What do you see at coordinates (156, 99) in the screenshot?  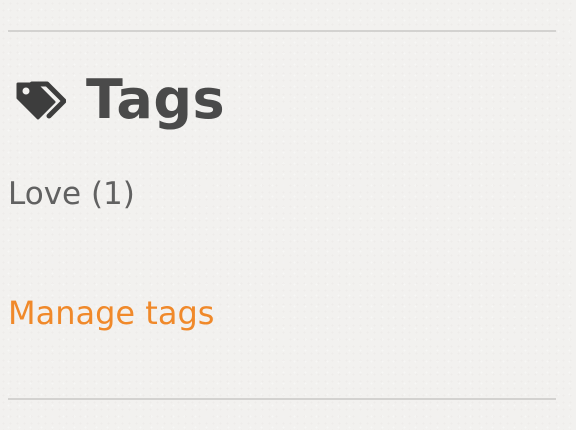 I see `widget-title: Tags` at bounding box center [156, 99].